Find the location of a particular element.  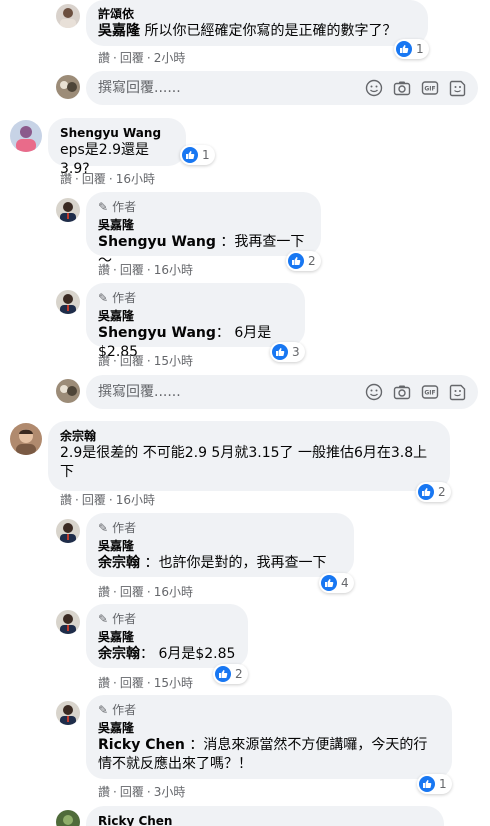

comment-actions: 讚 · 回覆 · 16小時 is located at coordinates (107, 179).